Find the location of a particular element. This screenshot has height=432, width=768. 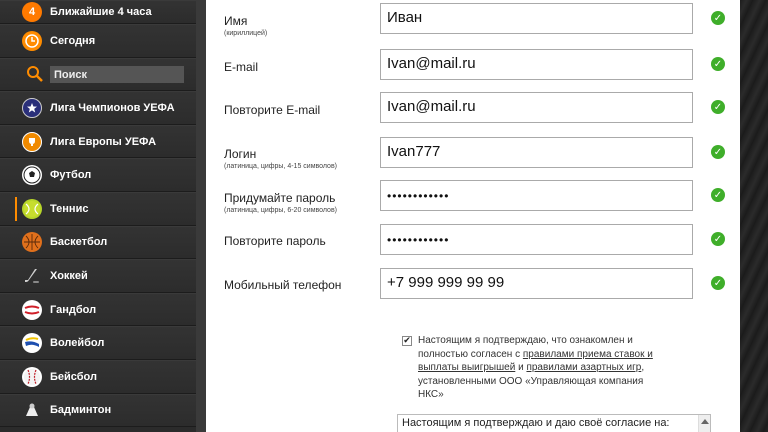

hockey-icon is located at coordinates (32, 276).